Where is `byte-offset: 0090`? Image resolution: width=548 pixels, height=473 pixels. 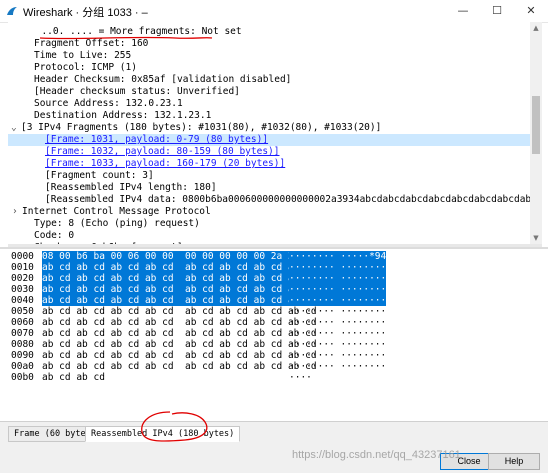 byte-offset: 0090 is located at coordinates (22, 355).